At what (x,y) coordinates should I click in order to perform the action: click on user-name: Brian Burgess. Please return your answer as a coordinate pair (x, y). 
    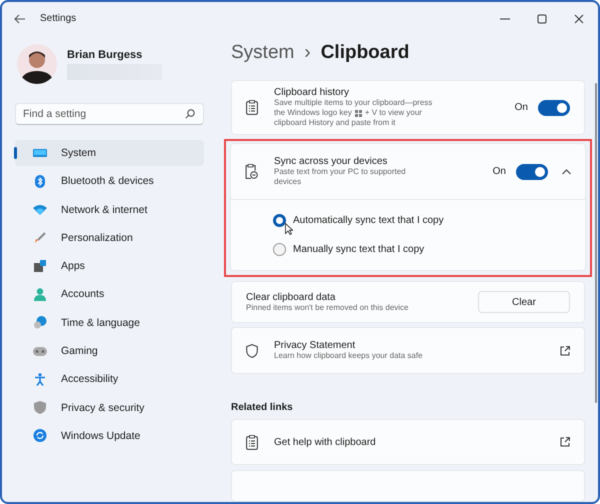
    Looking at the image, I should click on (105, 54).